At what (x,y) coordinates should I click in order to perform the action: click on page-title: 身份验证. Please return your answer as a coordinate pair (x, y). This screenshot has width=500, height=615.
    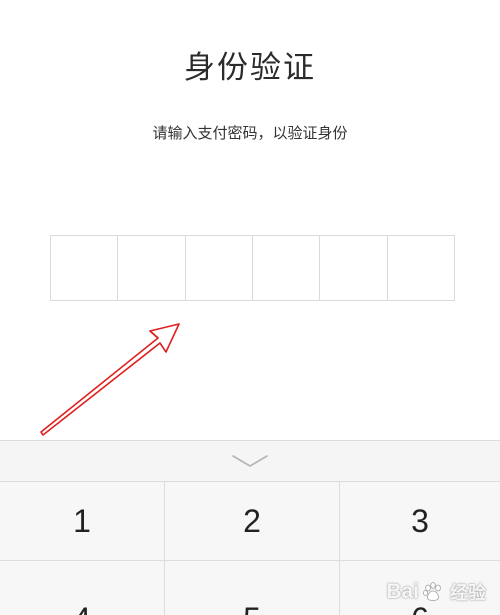
    Looking at the image, I should click on (250, 68).